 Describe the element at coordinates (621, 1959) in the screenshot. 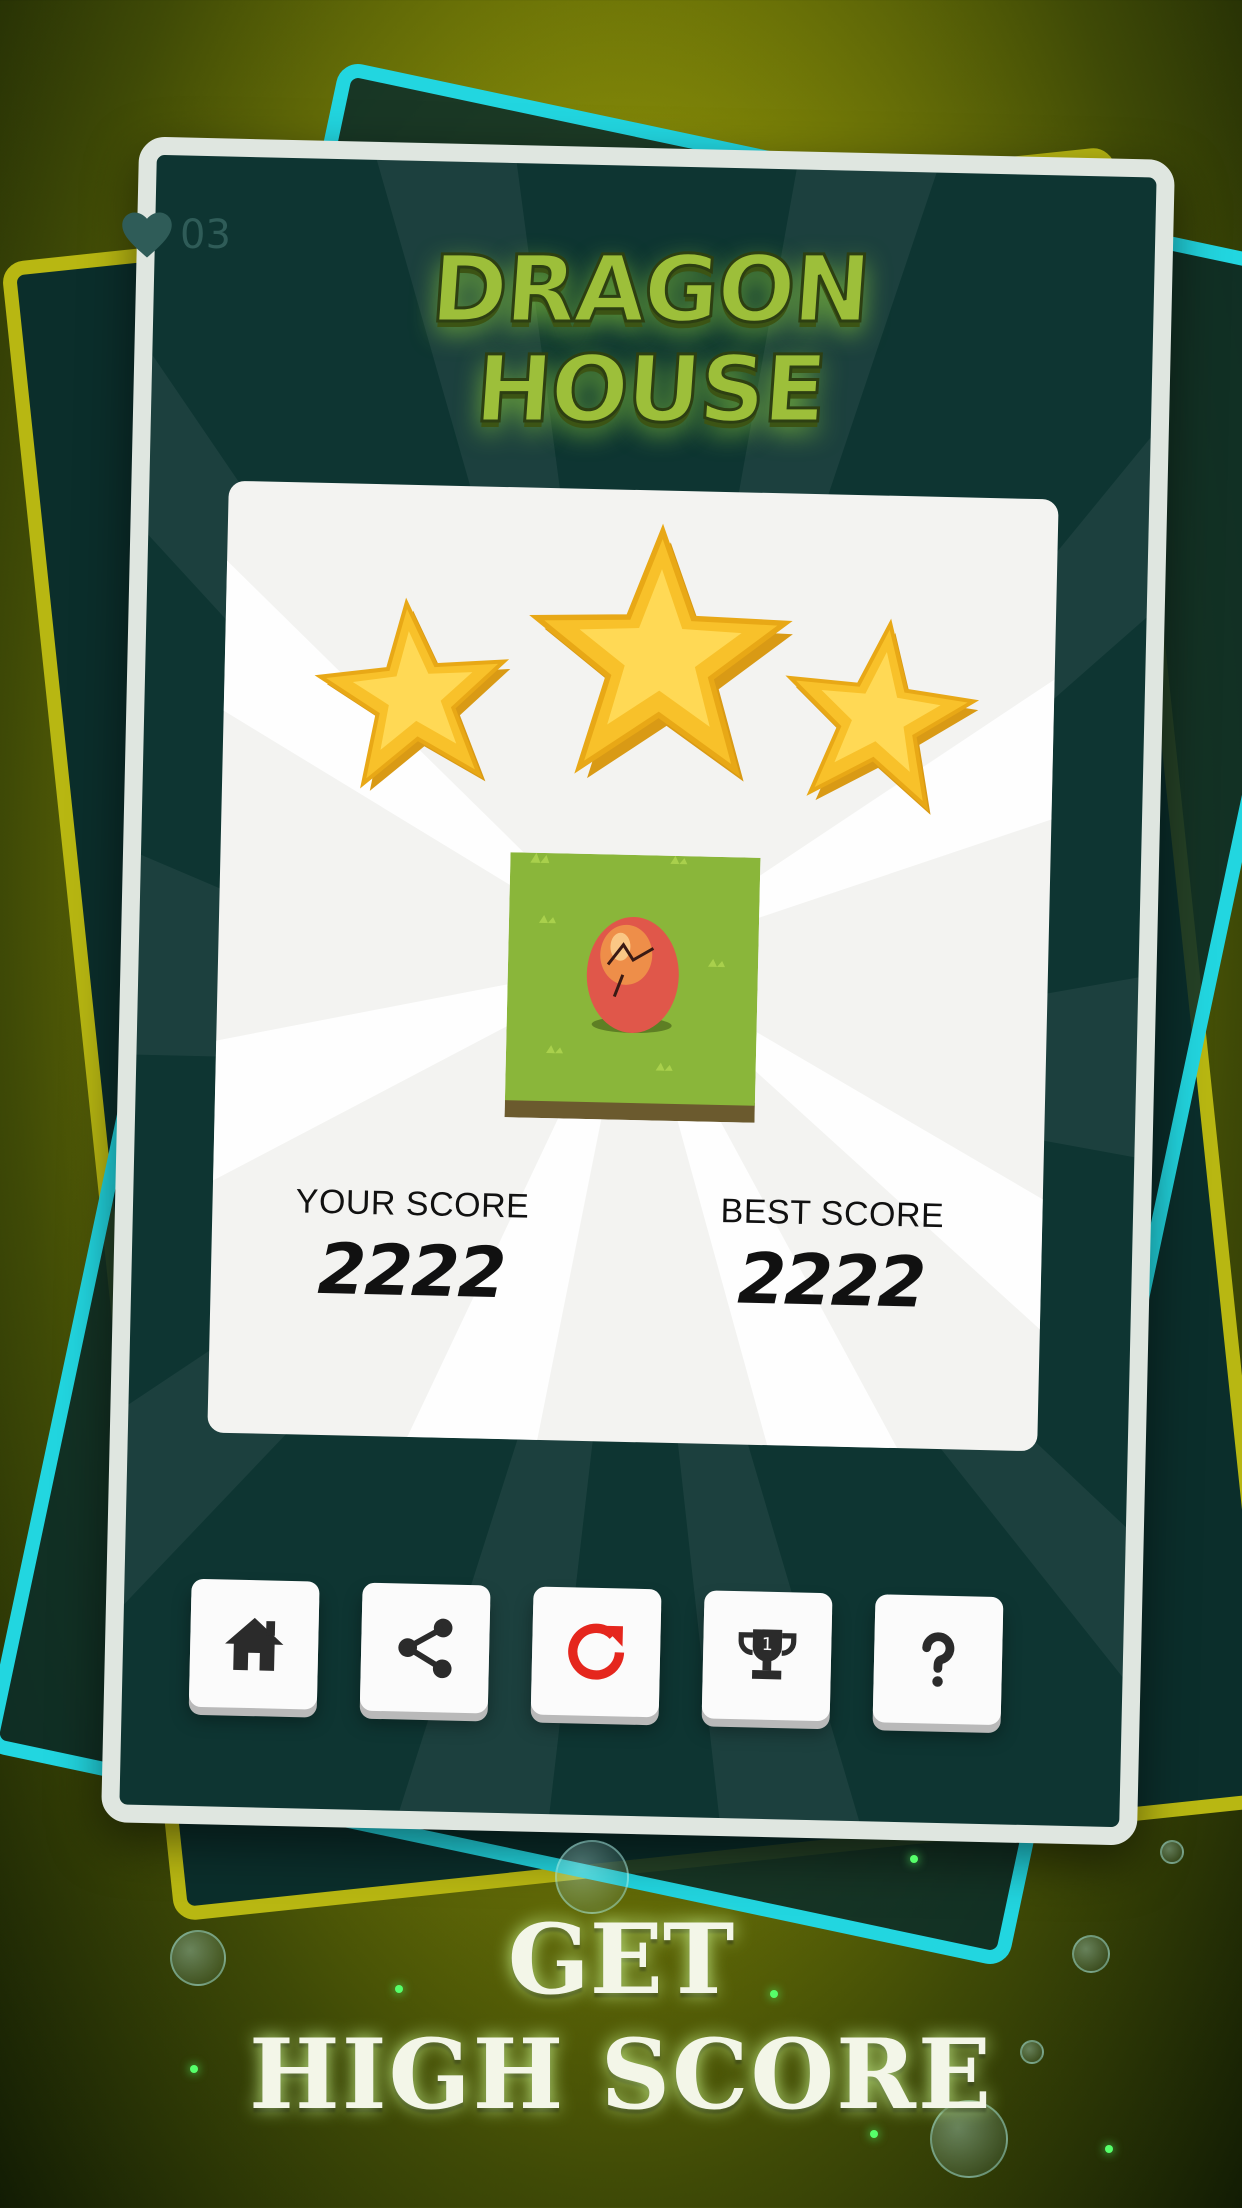

I see `cta-line-1: GET` at that location.